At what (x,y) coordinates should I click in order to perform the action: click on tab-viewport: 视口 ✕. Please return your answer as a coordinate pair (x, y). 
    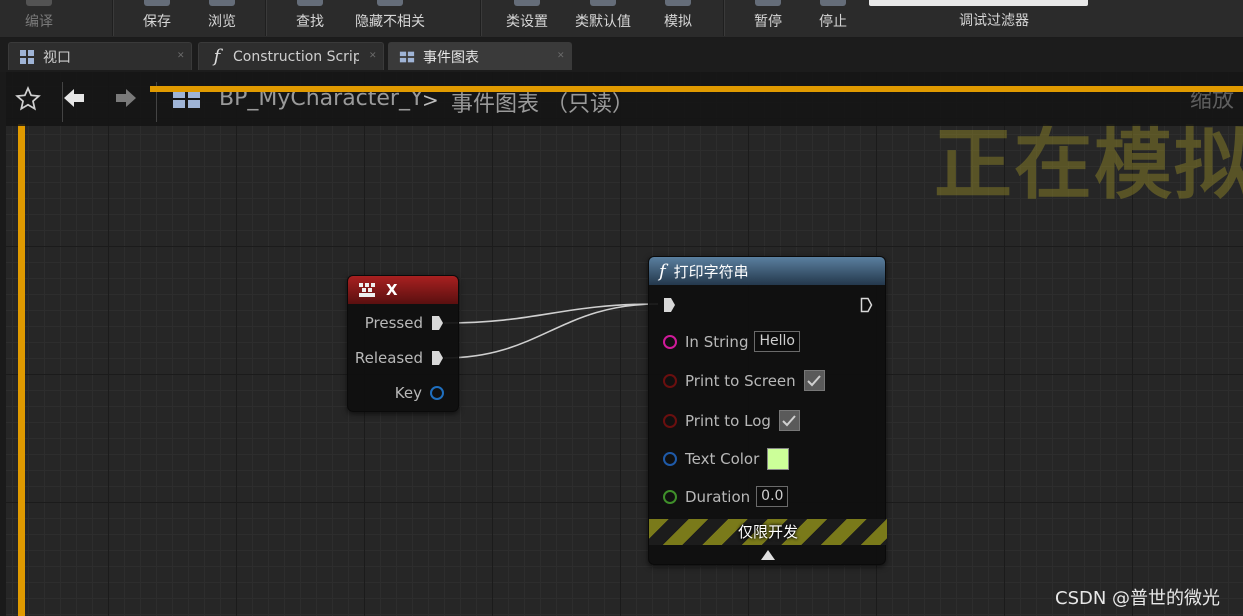
    Looking at the image, I should click on (100, 56).